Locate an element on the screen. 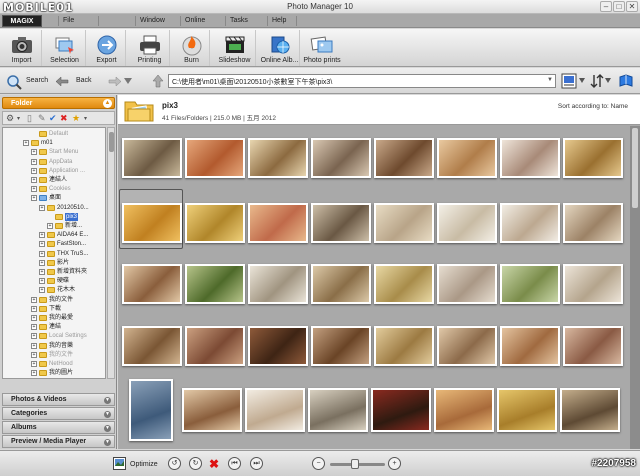 The height and width of the screenshot is (476, 640). view-mode-icon is located at coordinates (569, 81).